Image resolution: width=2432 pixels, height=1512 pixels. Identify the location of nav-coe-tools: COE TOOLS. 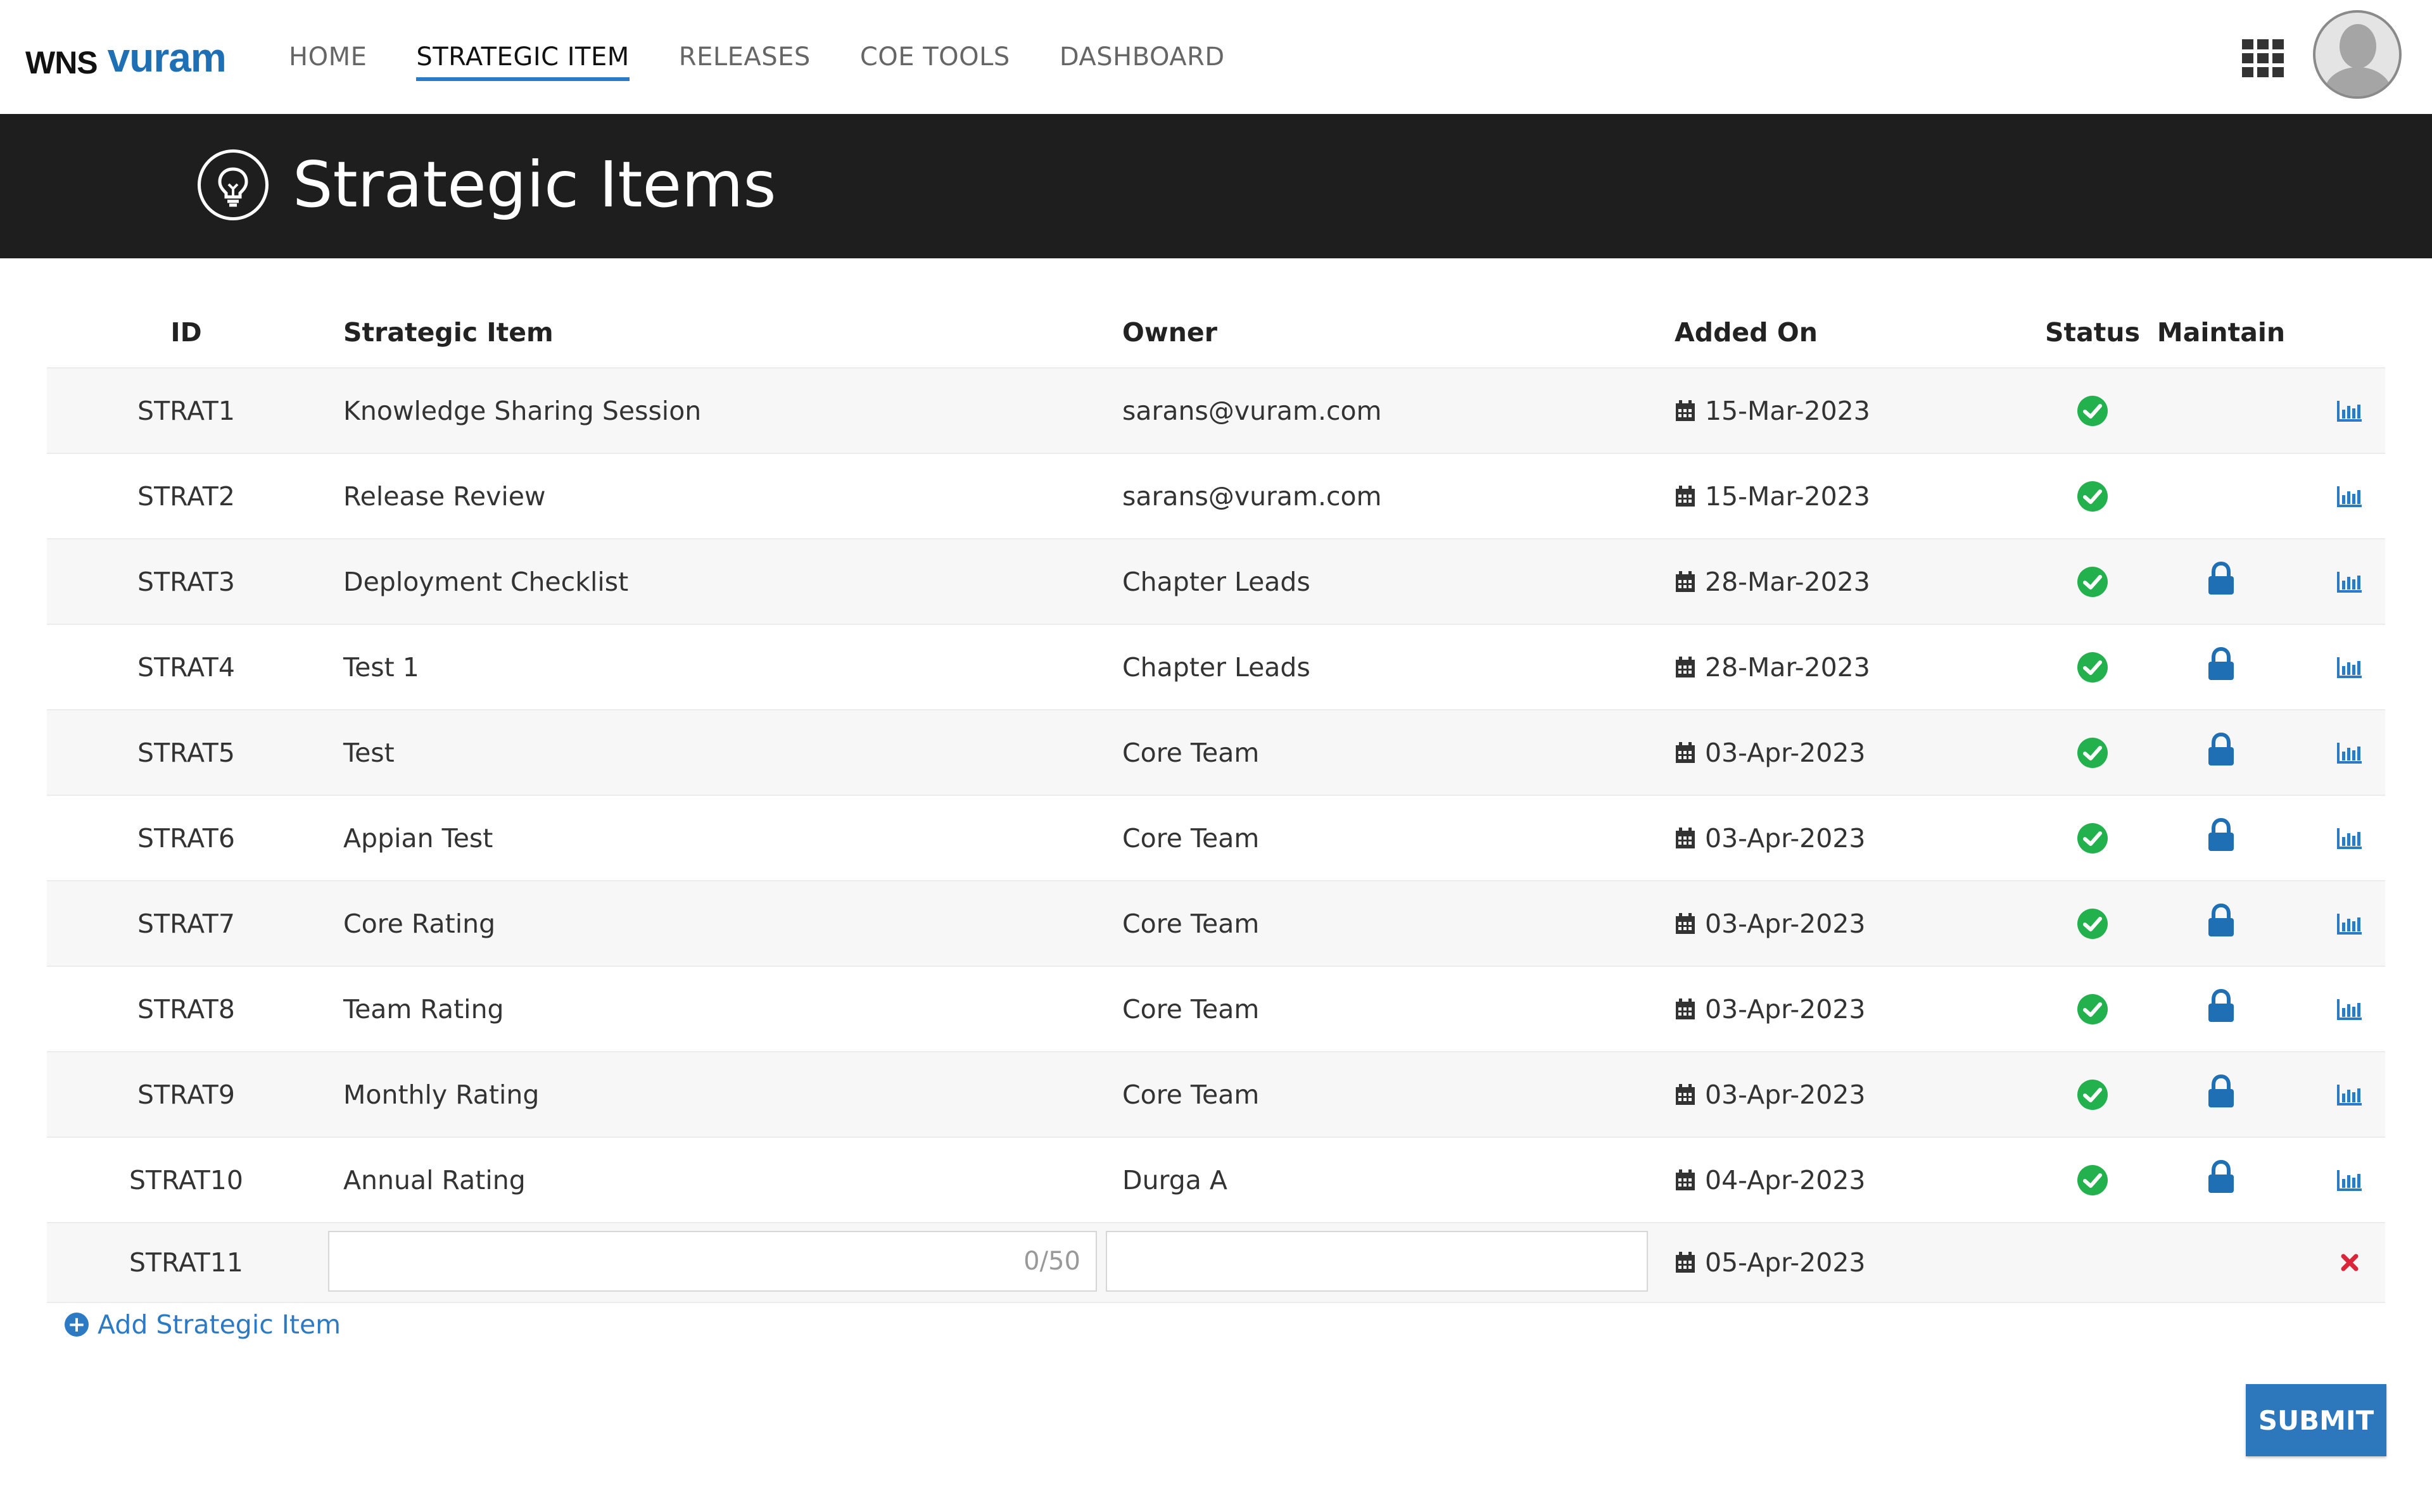
(935, 57).